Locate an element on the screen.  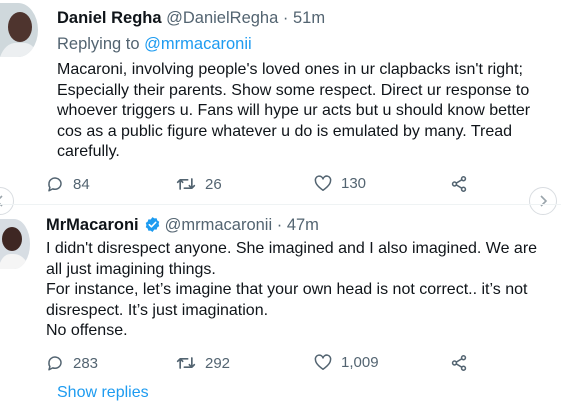
replying-to-label: Replying to is located at coordinates (98, 44).